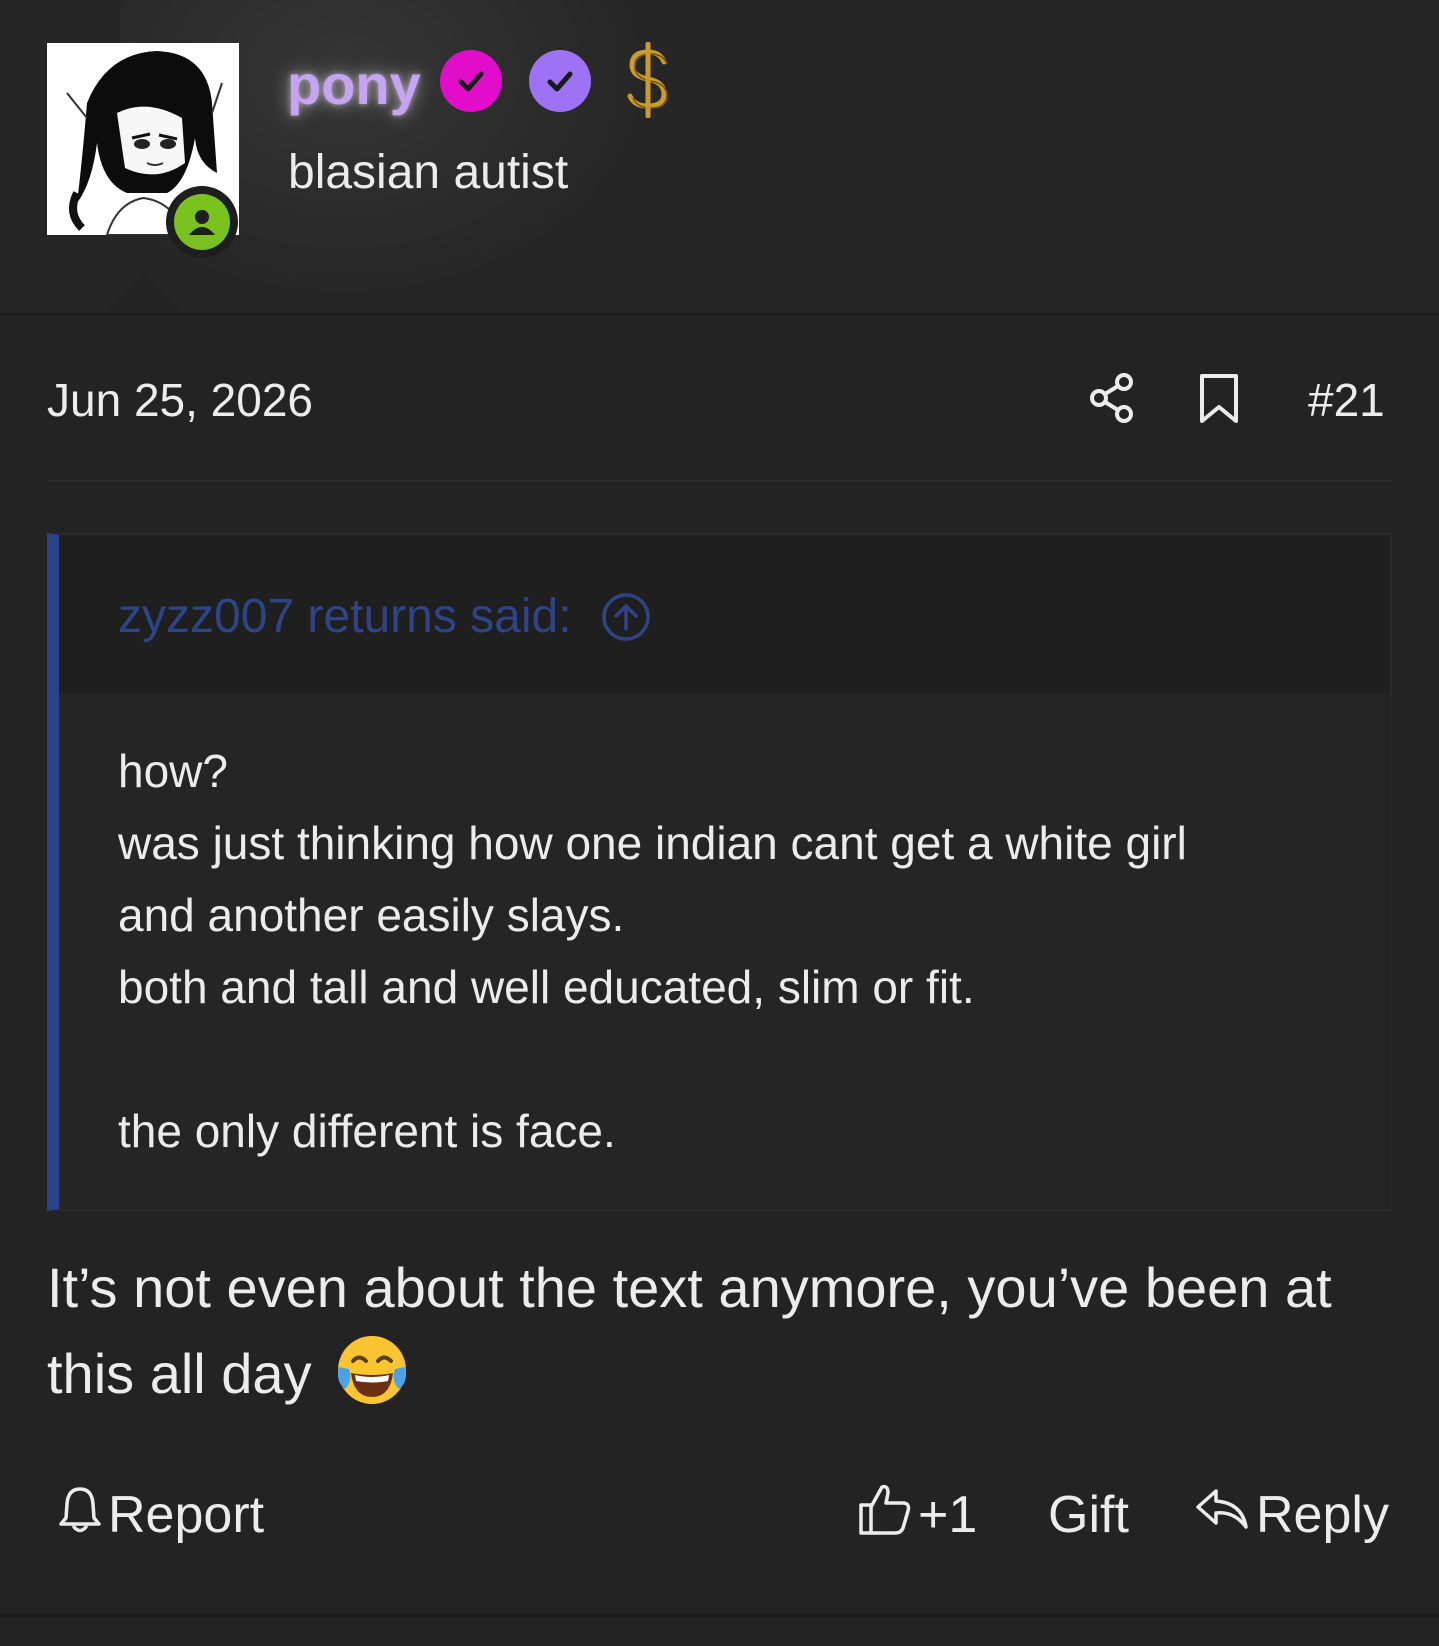 This screenshot has width=1439, height=1646. What do you see at coordinates (719, 314) in the screenshot?
I see `header-divider` at bounding box center [719, 314].